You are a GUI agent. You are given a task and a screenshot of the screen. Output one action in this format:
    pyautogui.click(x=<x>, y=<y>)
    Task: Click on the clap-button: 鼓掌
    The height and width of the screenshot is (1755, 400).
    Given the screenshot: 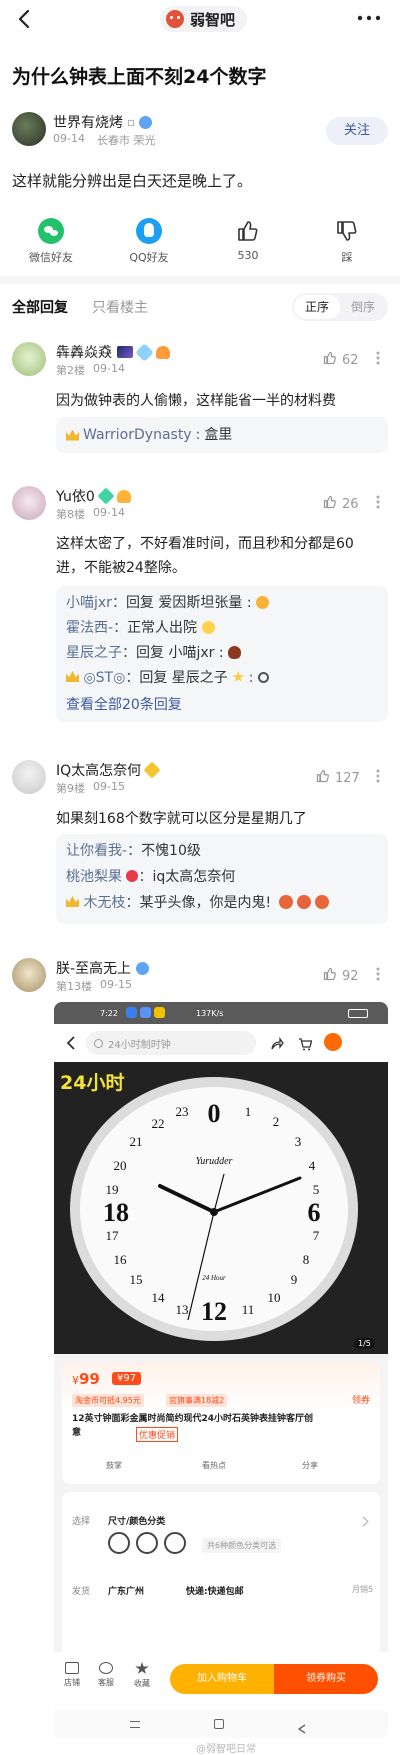 What is the action you would take?
    pyautogui.click(x=114, y=1465)
    